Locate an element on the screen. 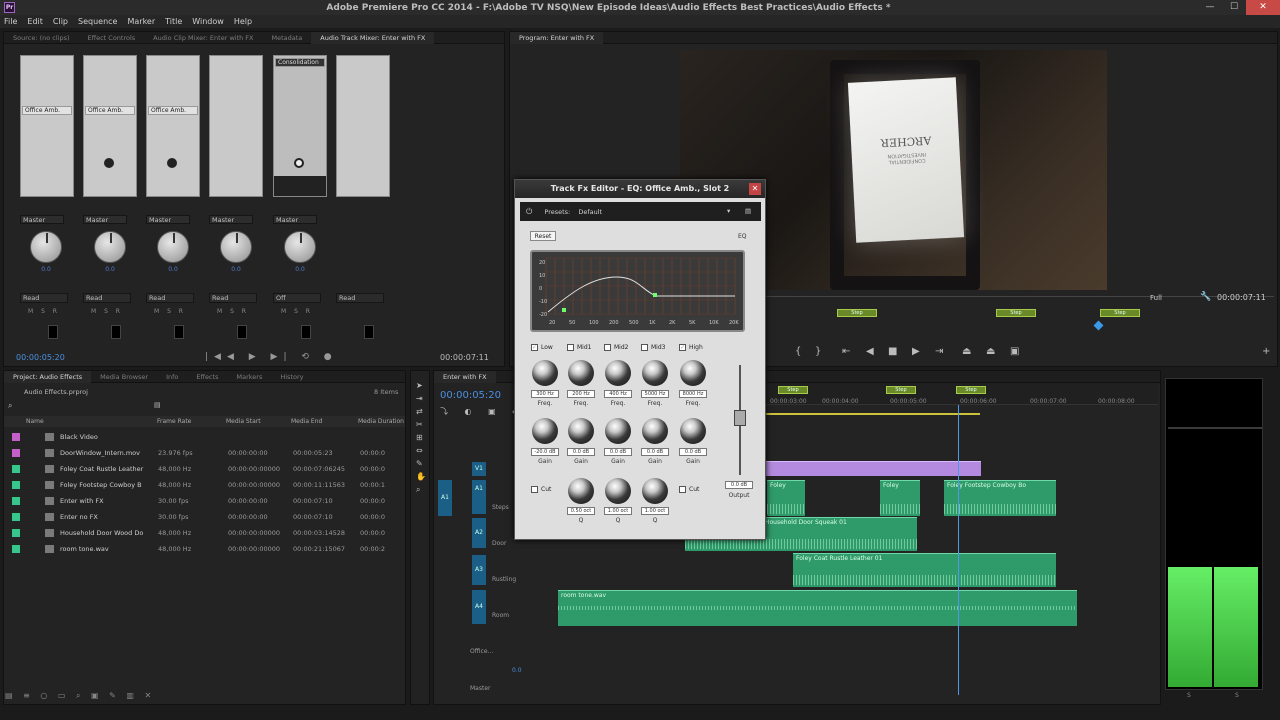 The image size is (1280, 720). freq-value: 8000 Hz is located at coordinates (693, 394).